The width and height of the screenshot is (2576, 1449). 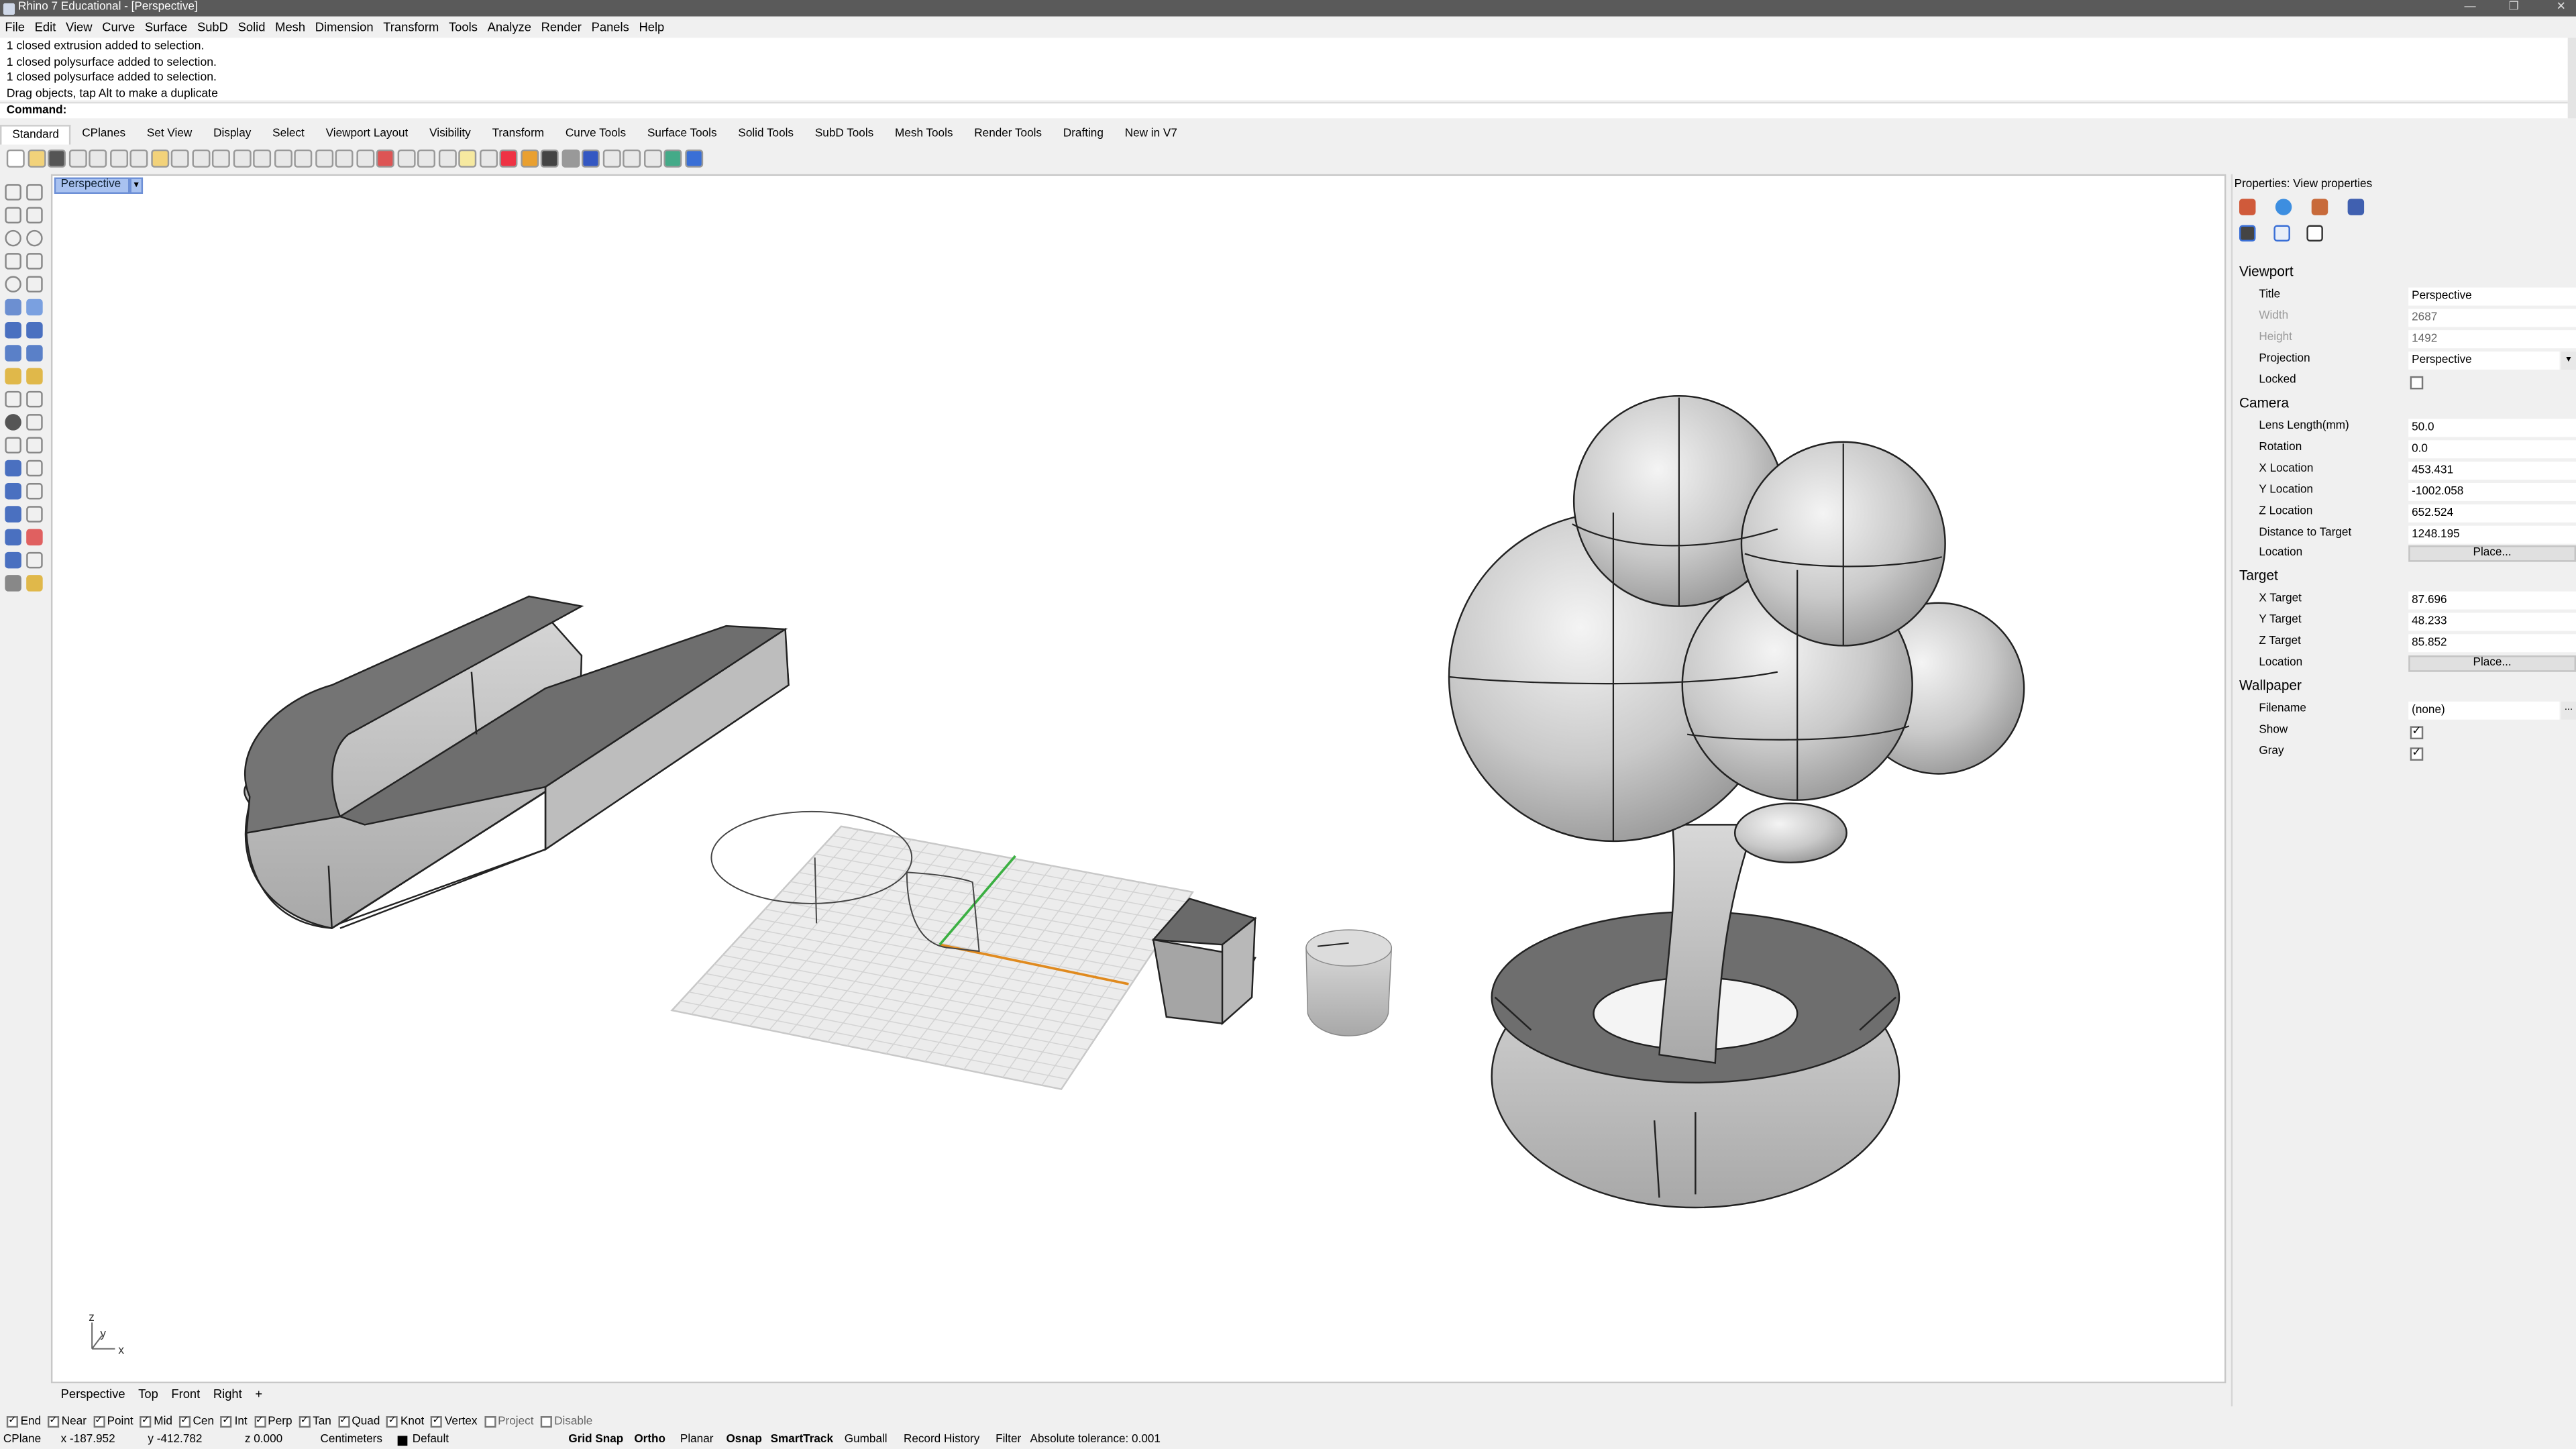 What do you see at coordinates (2492, 621) in the screenshot?
I see `y-target-field: 48.233` at bounding box center [2492, 621].